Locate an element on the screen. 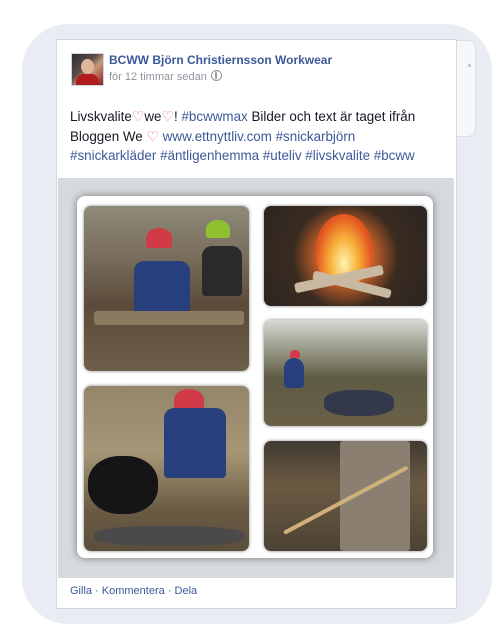 The image size is (500, 624). post-meta: för 12 timmar sedan is located at coordinates (165, 76).